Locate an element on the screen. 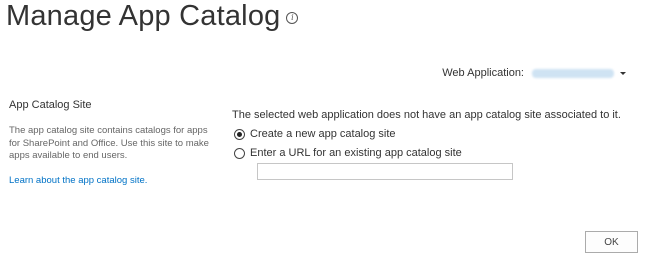 The width and height of the screenshot is (648, 264). info-icon: i is located at coordinates (292, 18).